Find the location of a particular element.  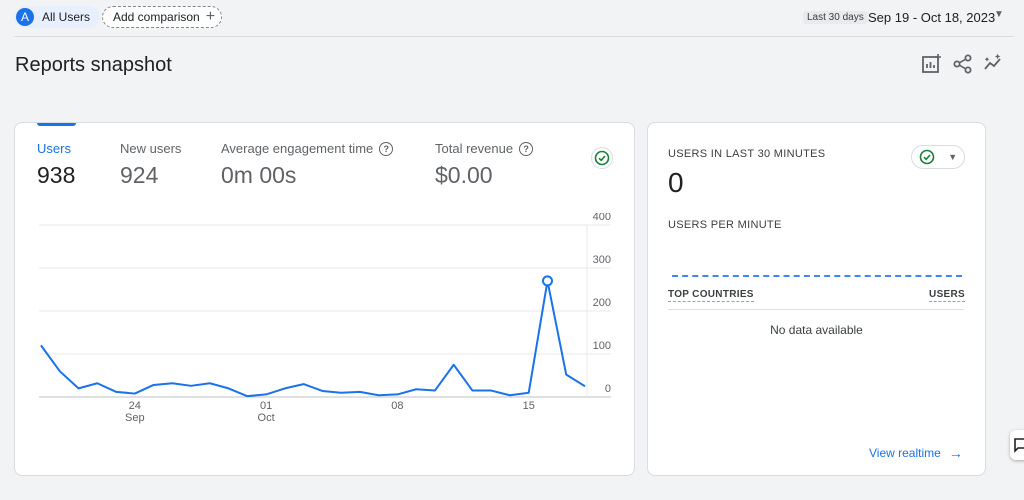

metric-label: Users is located at coordinates (54, 148).